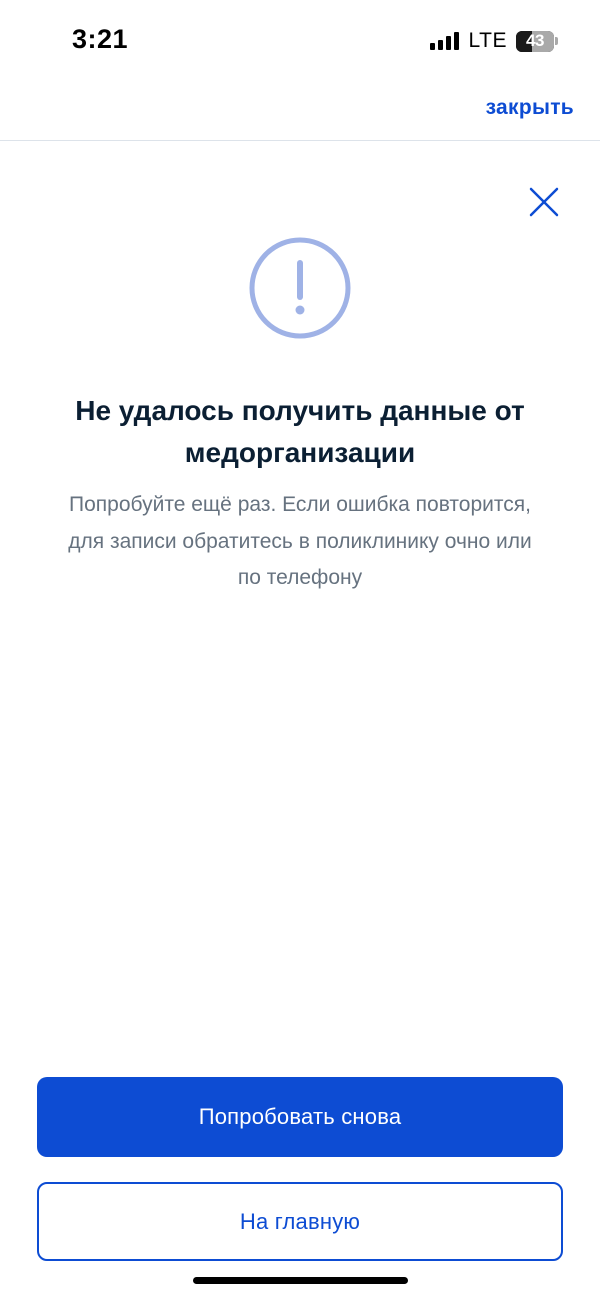 The image size is (600, 1297). Describe the element at coordinates (300, 40) in the screenshot. I see `status-bar: 3:21 LTE 43` at that location.